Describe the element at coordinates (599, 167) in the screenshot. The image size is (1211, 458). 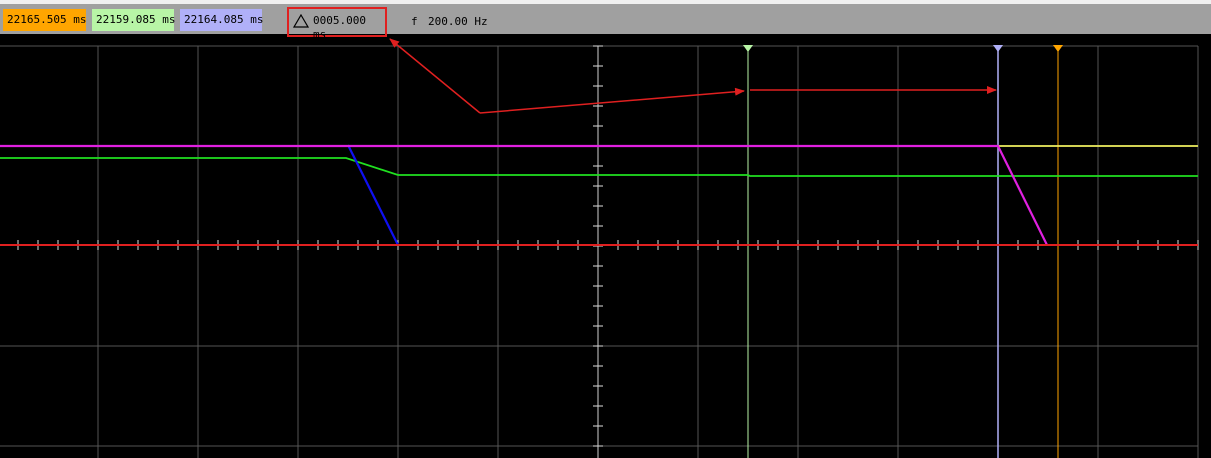
I see `trace-green` at that location.